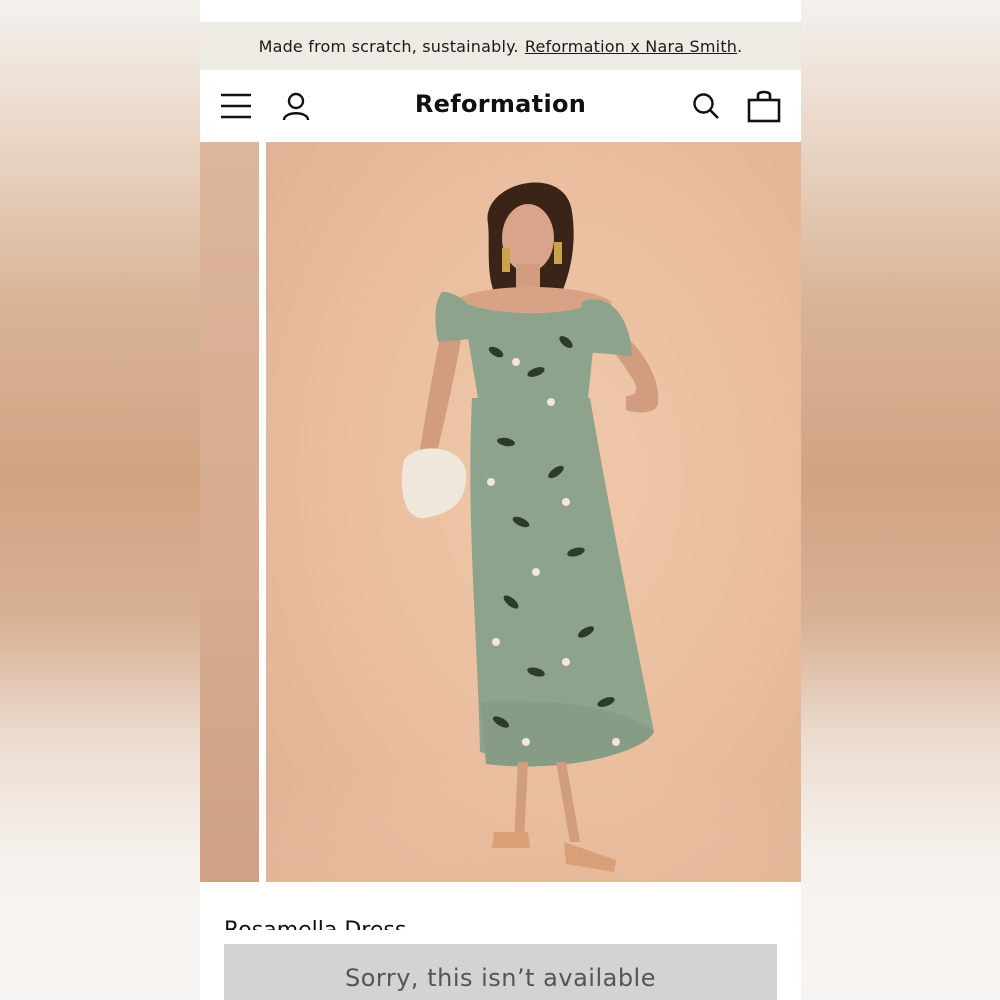 The image size is (1000, 1000). I want to click on site-header: Reformation, so click(500, 106).